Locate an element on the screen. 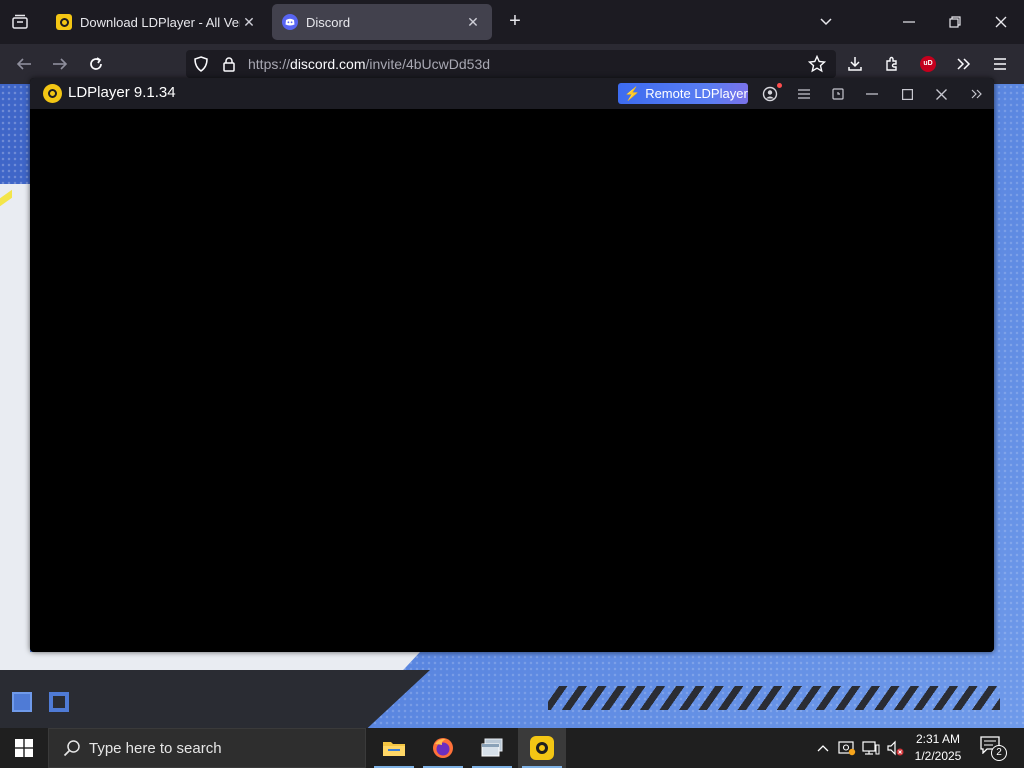 The image size is (1024, 768). taskbar-search-box: Type here to search is located at coordinates (207, 748).